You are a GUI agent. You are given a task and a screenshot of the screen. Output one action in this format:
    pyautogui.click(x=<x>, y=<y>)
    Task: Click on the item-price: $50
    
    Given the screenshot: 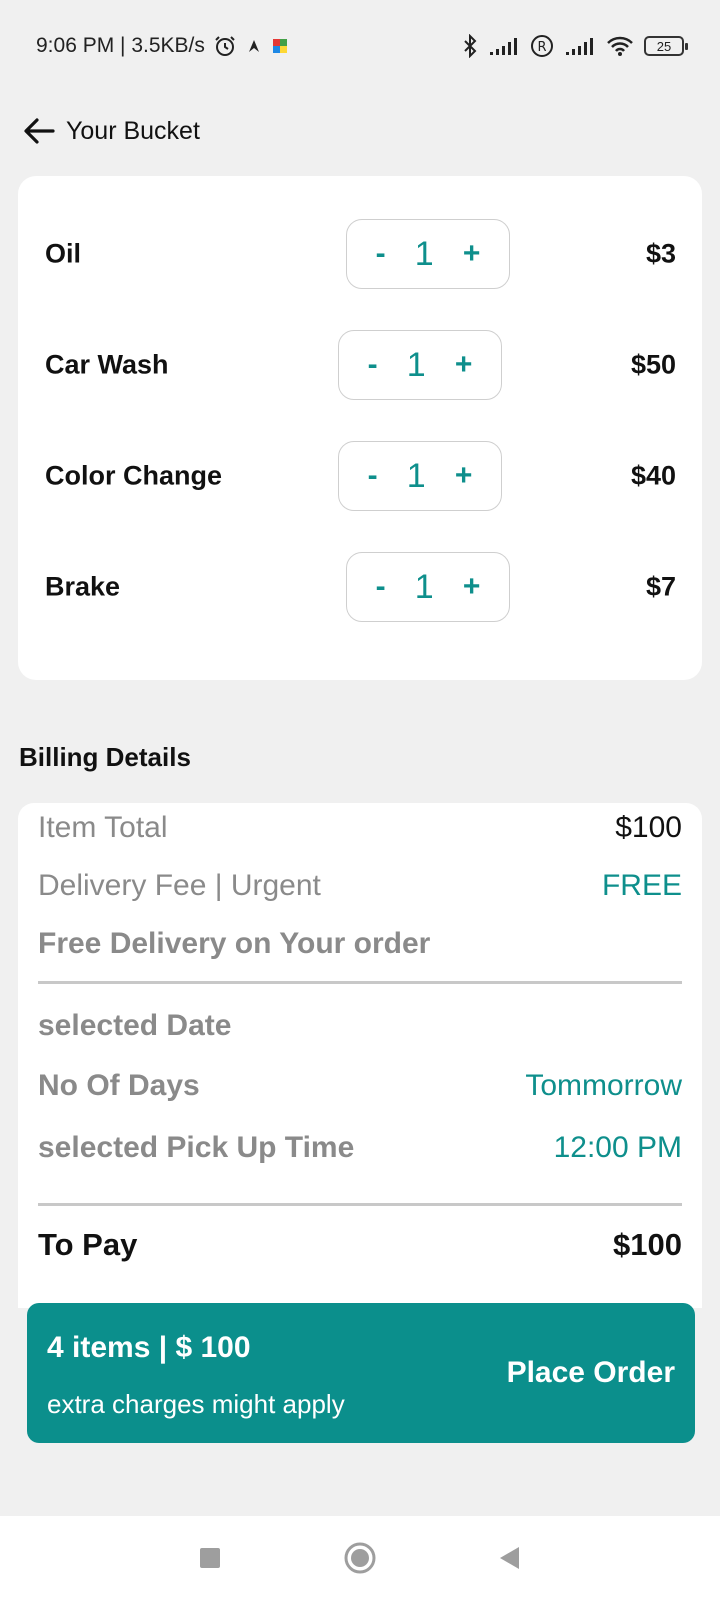 What is the action you would take?
    pyautogui.click(x=653, y=364)
    